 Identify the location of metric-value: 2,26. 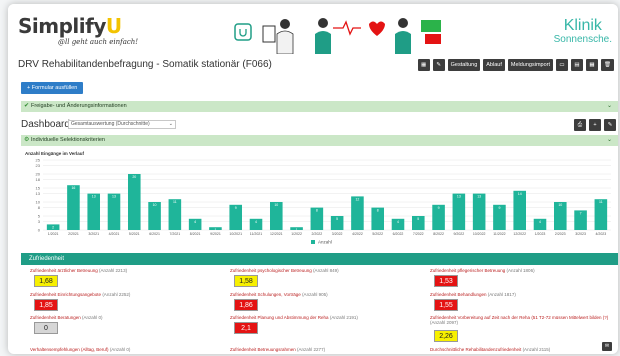
(446, 336).